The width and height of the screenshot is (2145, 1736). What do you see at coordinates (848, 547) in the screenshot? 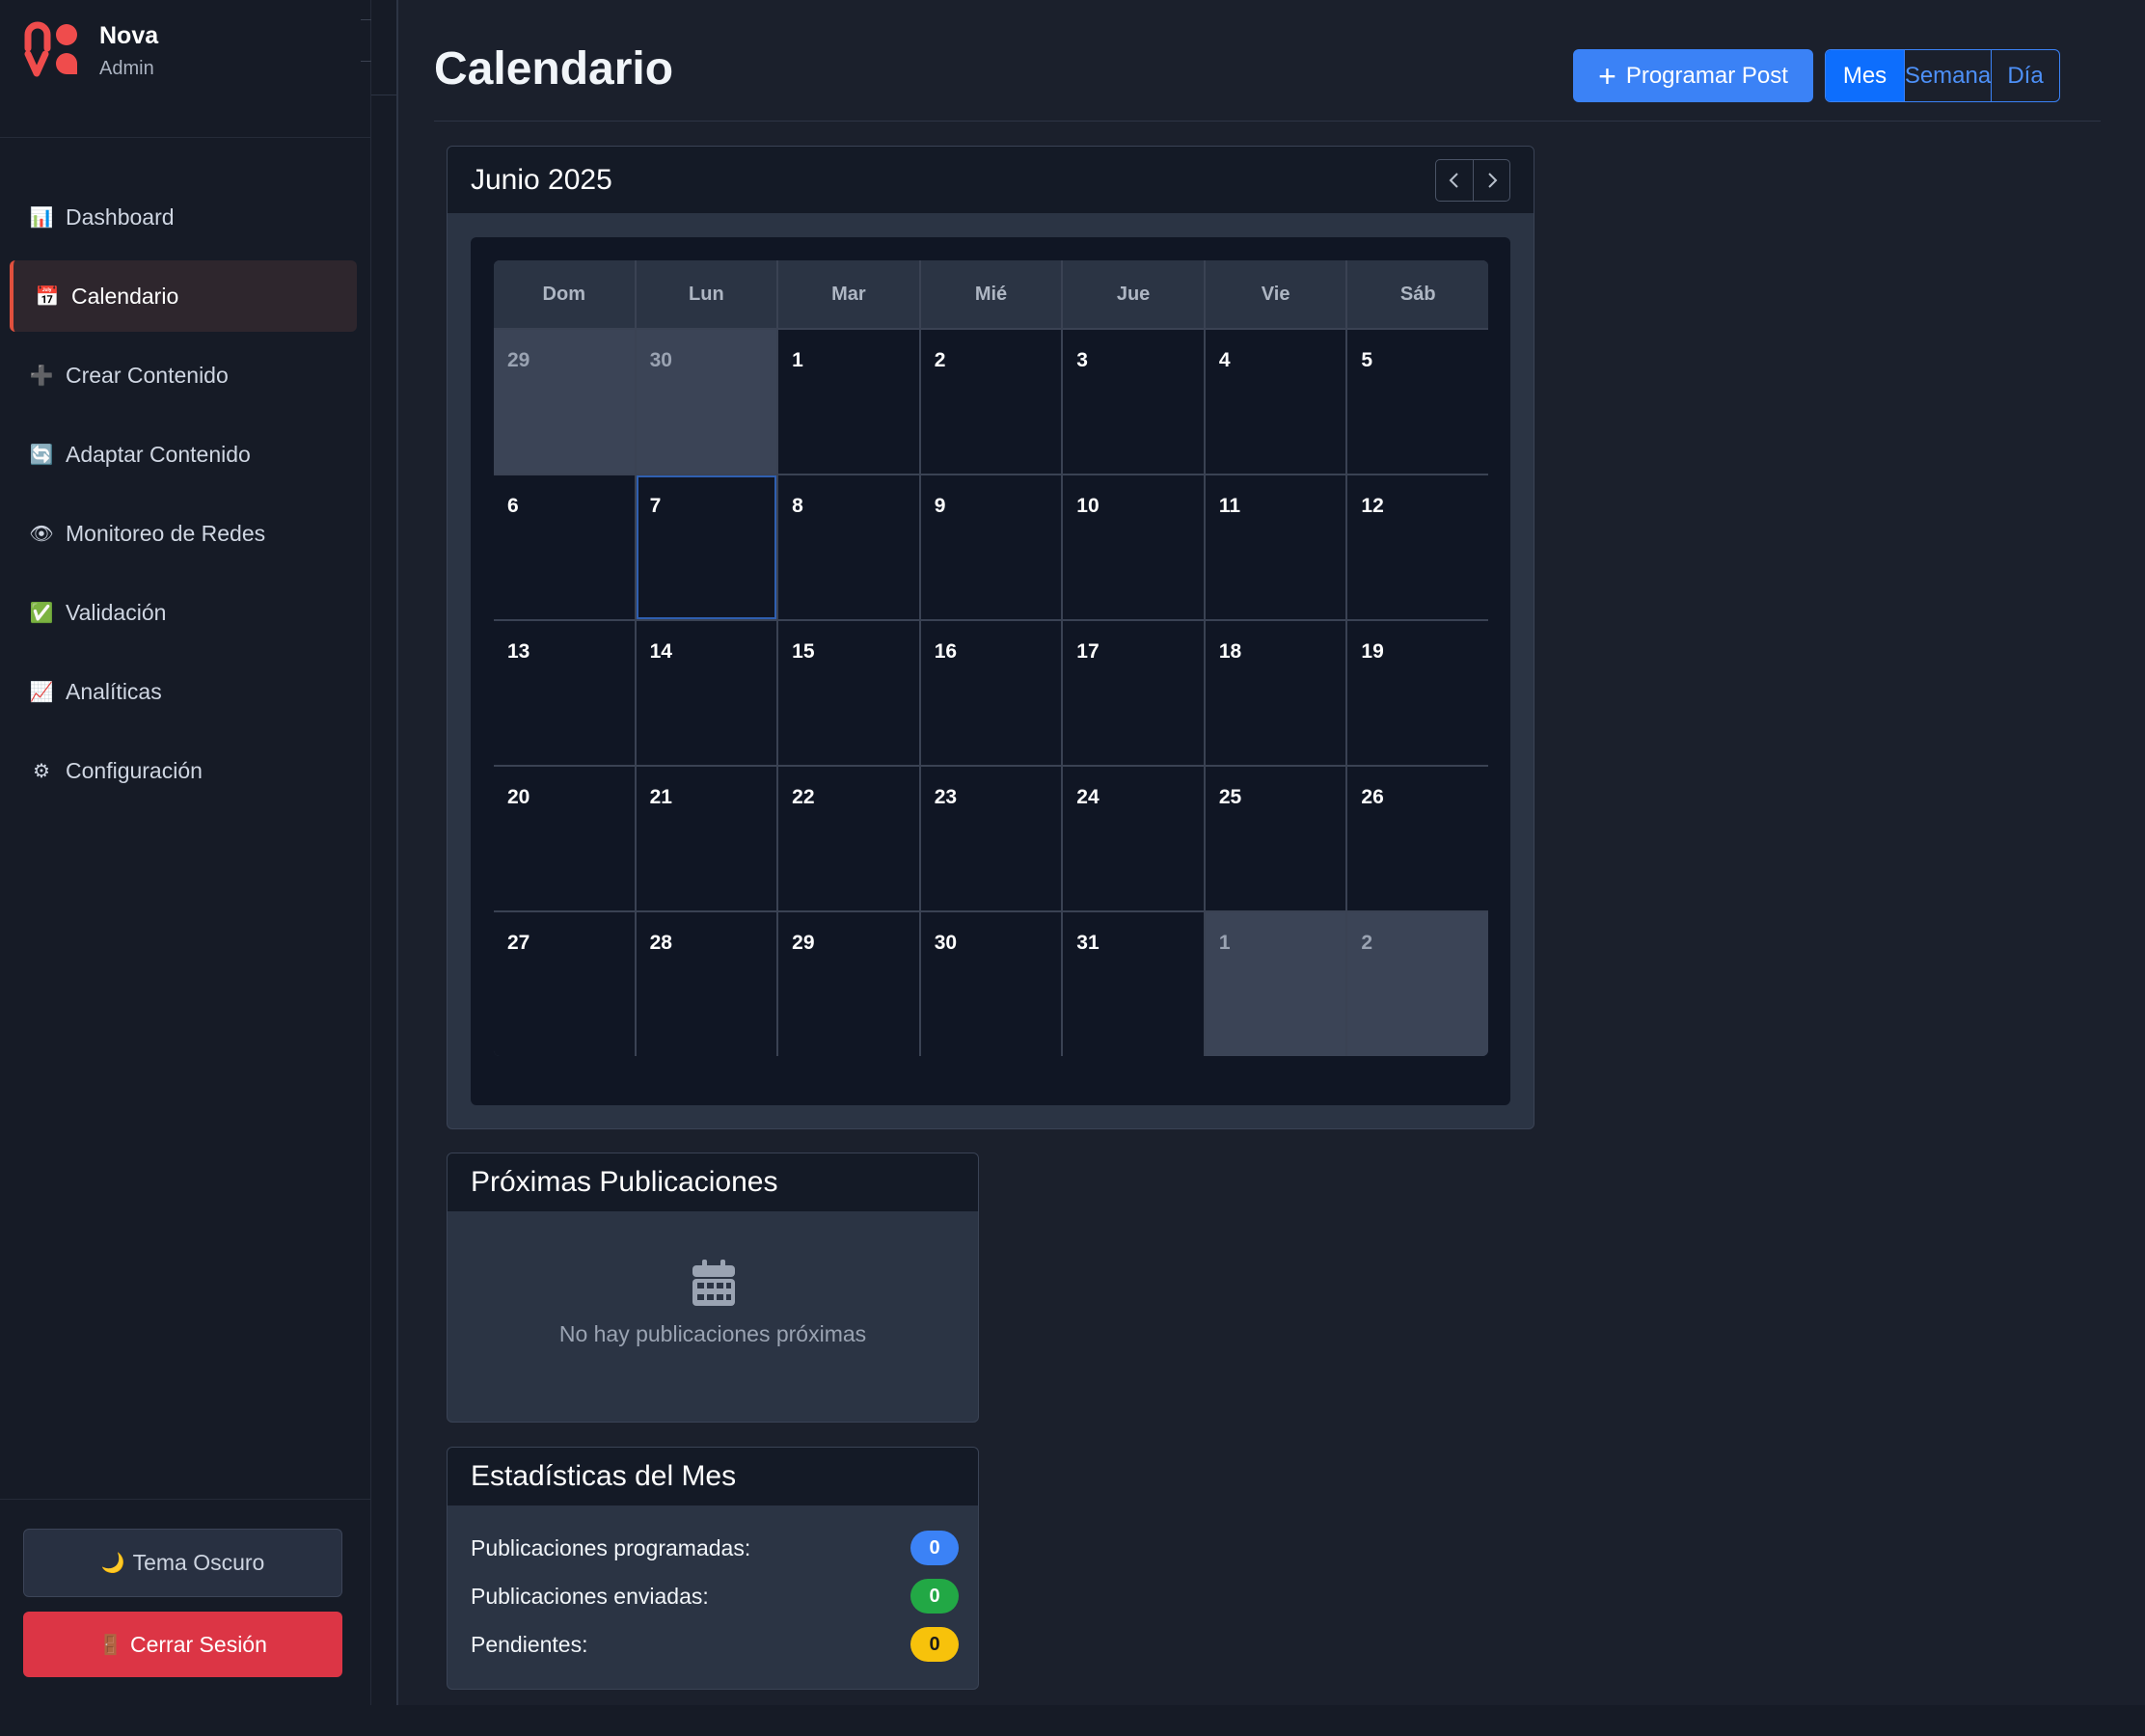
I see `calendar-day: 8` at bounding box center [848, 547].